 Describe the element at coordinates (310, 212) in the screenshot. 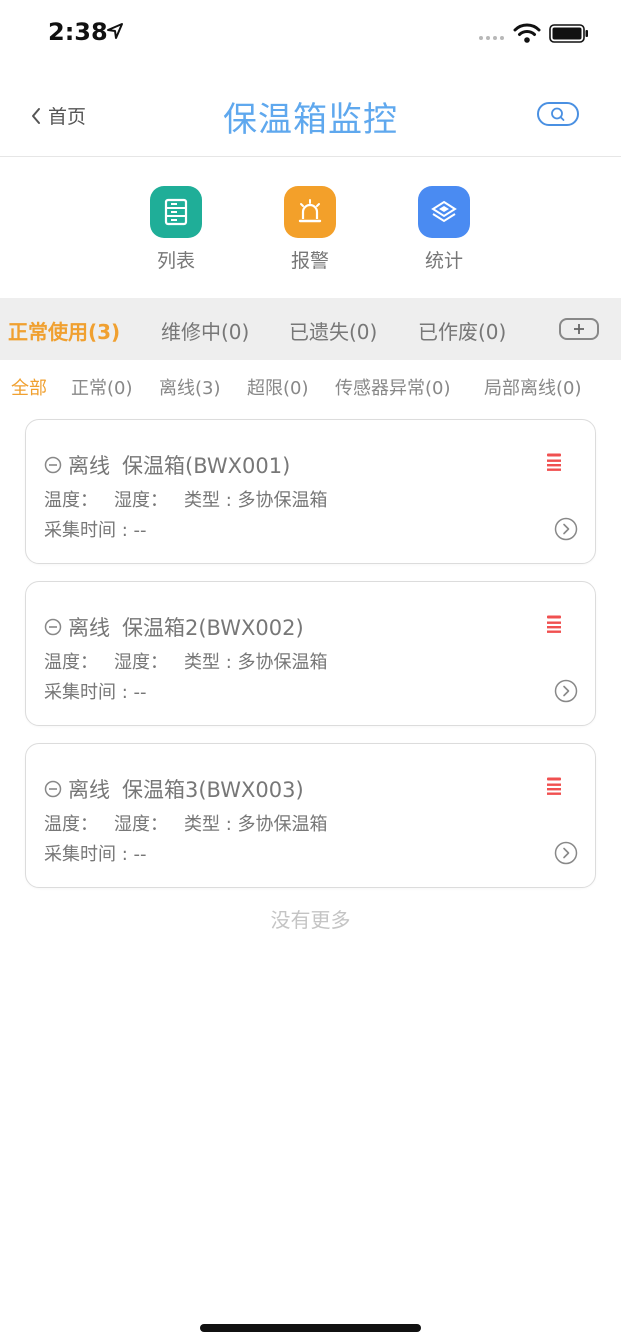

I see `alarm-icon` at that location.